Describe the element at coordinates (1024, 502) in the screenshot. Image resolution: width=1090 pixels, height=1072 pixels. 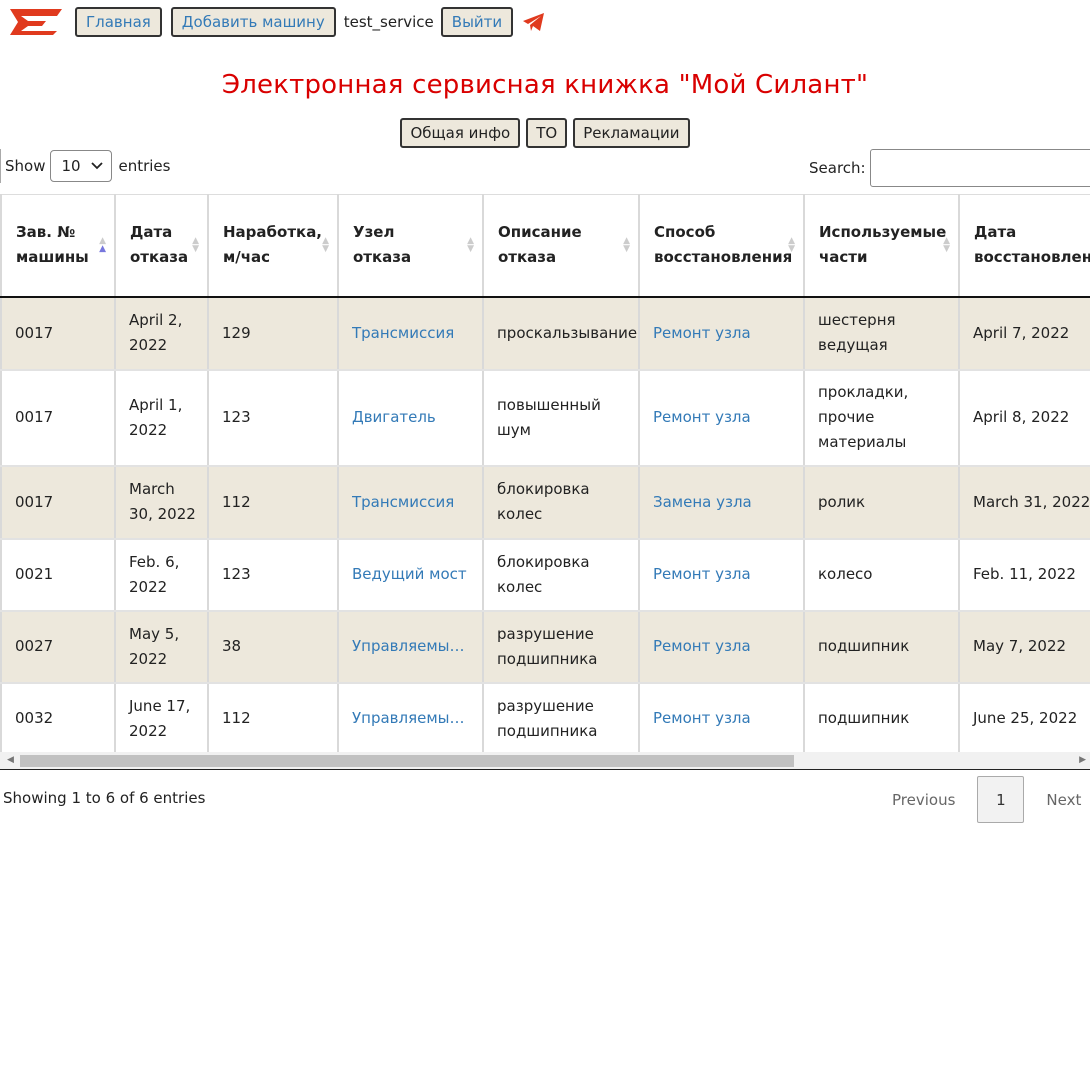
I see `cell-repair-date: March 31, 2022` at that location.